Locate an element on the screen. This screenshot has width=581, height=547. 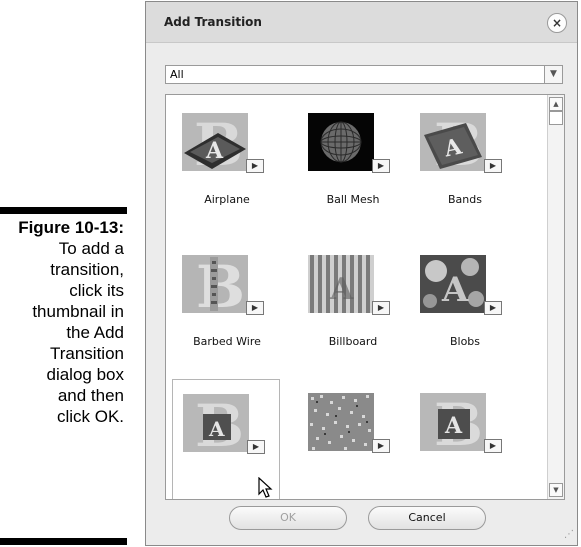
cancel-button: Cancel is located at coordinates (427, 518).